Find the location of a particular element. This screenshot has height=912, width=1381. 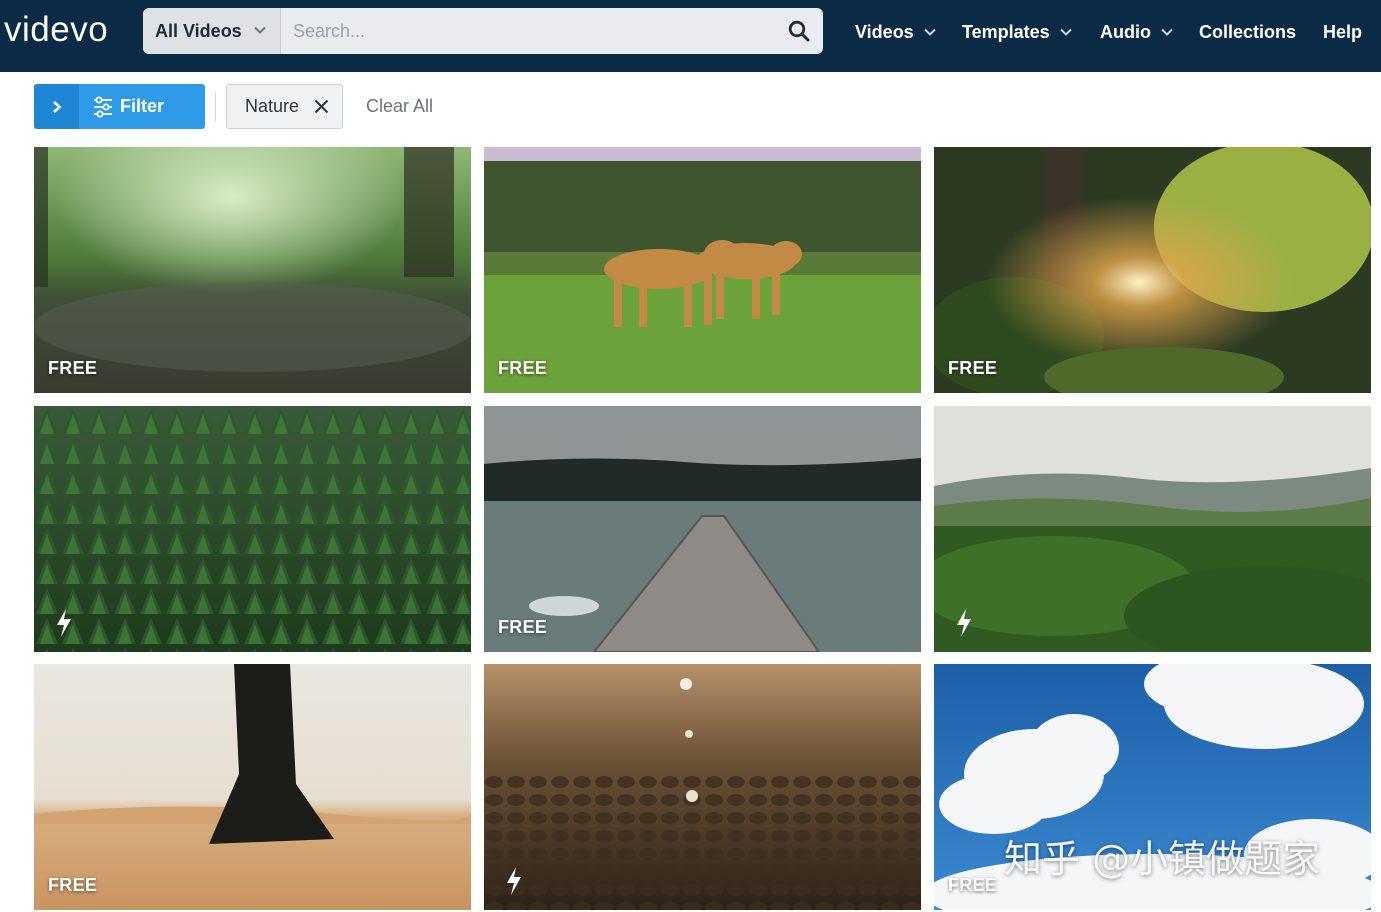

nav-audio: Audio is located at coordinates (1137, 32).